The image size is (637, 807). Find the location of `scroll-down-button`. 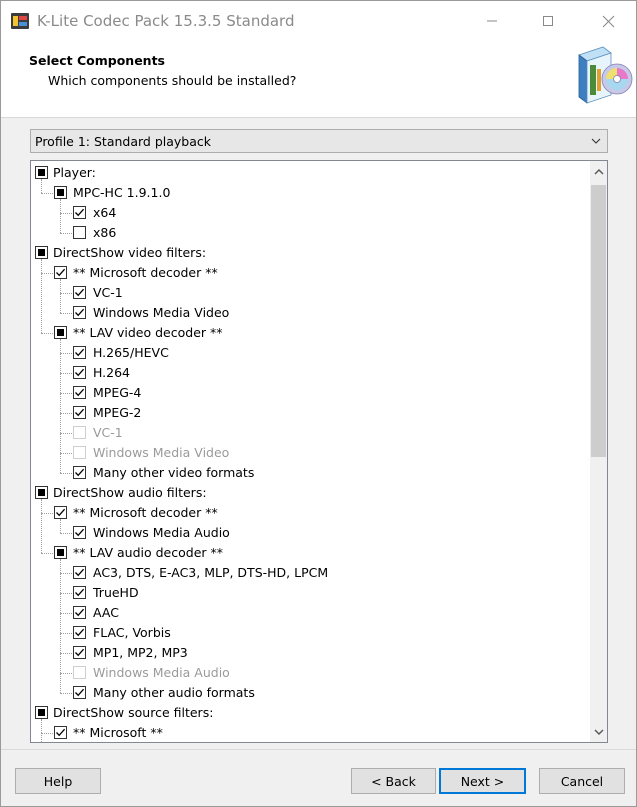

scroll-down-button is located at coordinates (598, 731).